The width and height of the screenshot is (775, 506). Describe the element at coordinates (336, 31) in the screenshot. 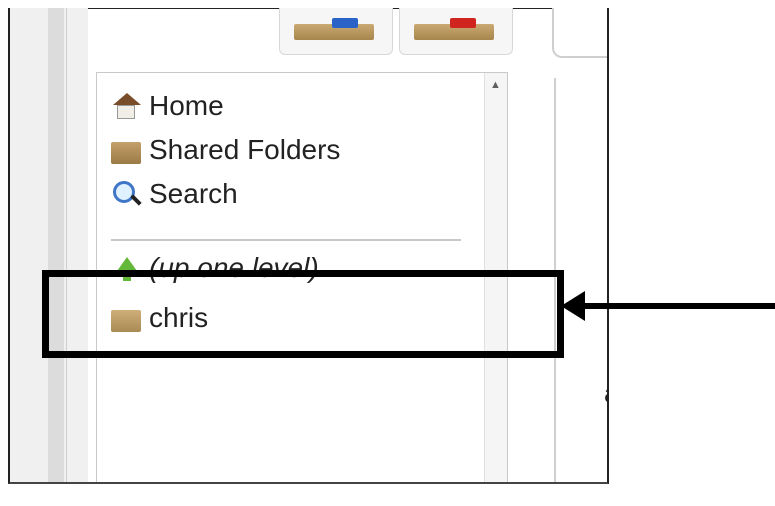

I see `new-folder-button` at that location.